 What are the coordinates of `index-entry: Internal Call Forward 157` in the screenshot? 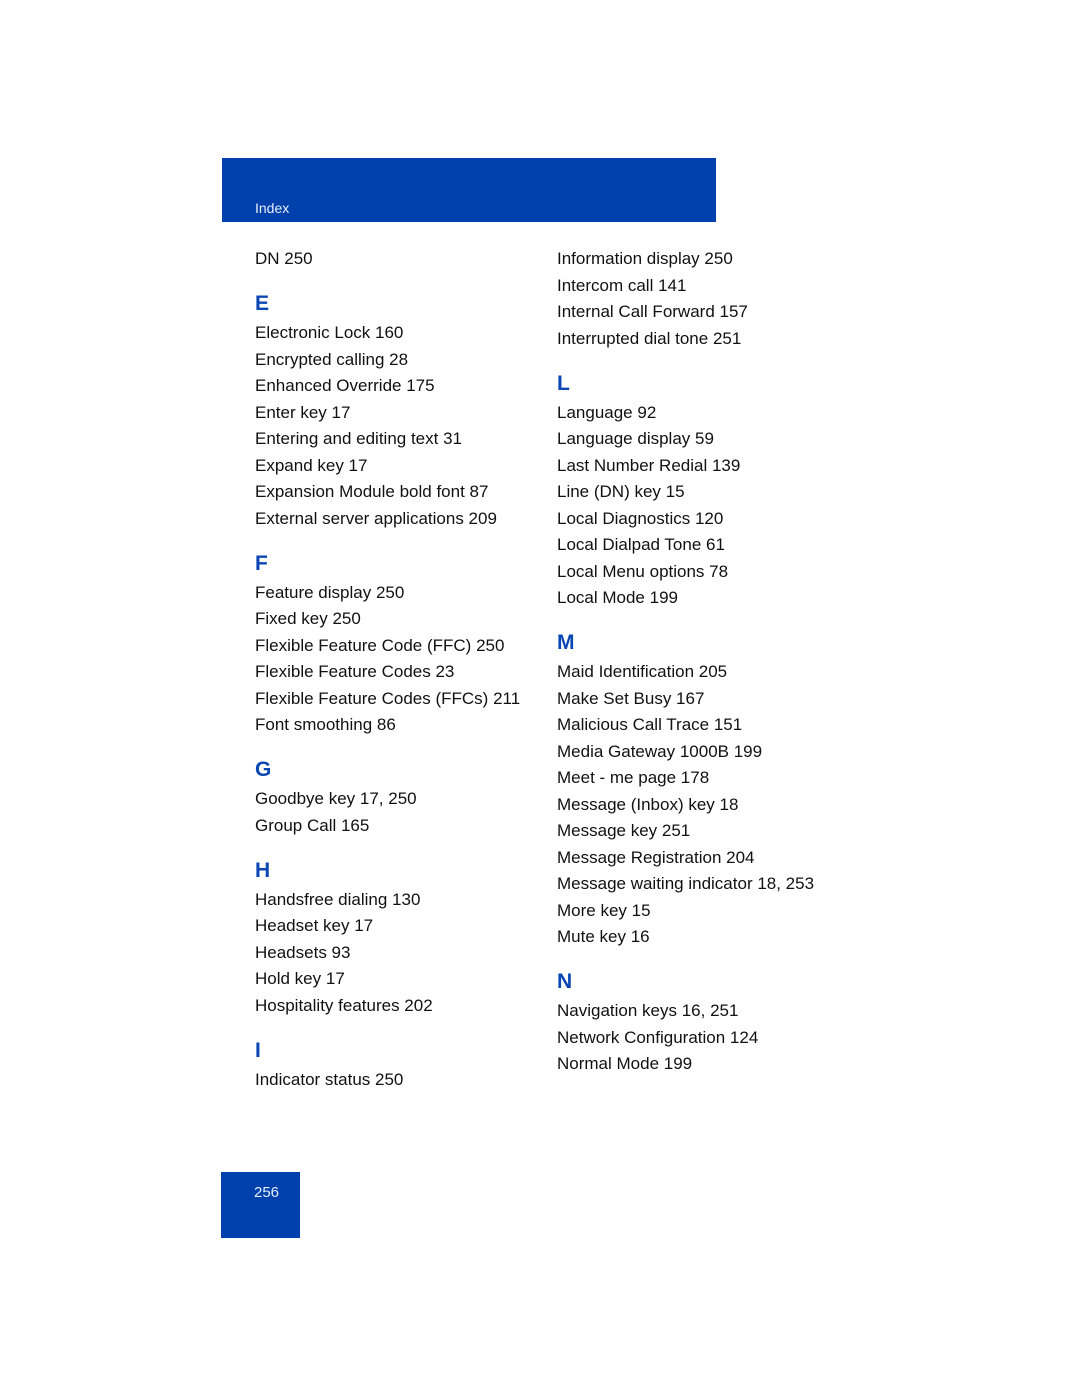 It's located at (652, 311).